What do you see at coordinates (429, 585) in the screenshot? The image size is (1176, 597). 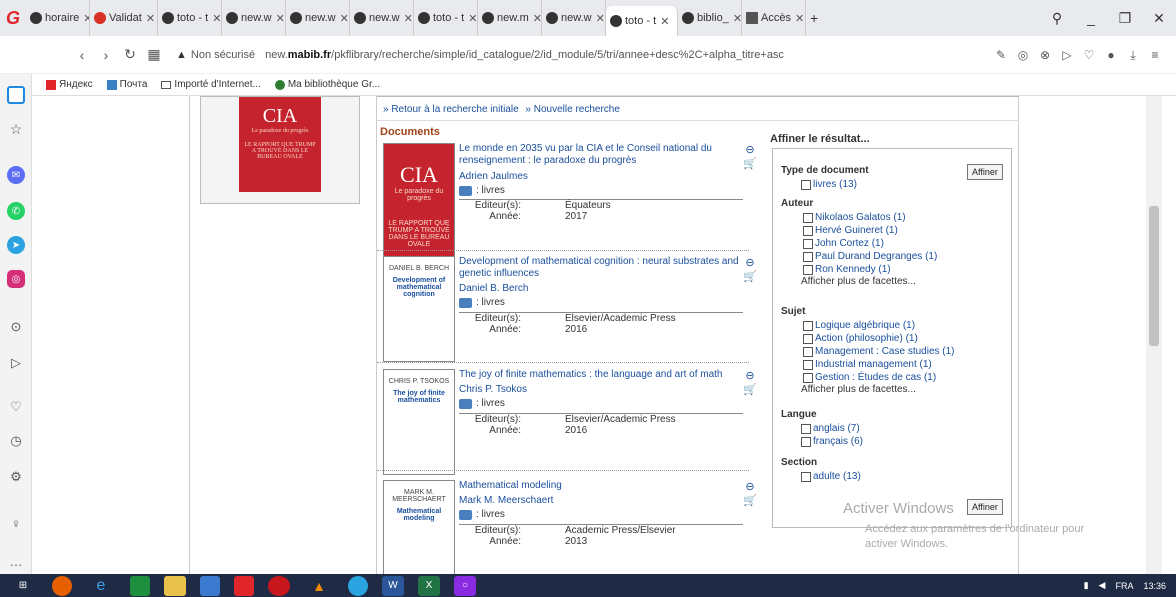 I see `excel-icon: X` at bounding box center [429, 585].